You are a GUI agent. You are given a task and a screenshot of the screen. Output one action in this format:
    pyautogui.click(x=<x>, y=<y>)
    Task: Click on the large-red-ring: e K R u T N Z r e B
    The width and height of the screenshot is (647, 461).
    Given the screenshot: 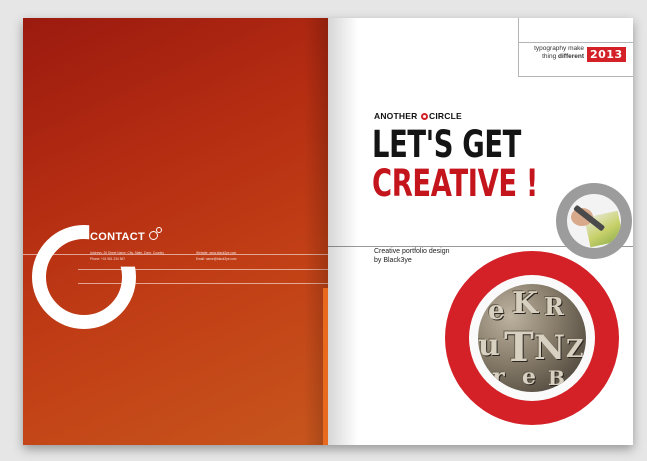 What is the action you would take?
    pyautogui.click(x=532, y=338)
    